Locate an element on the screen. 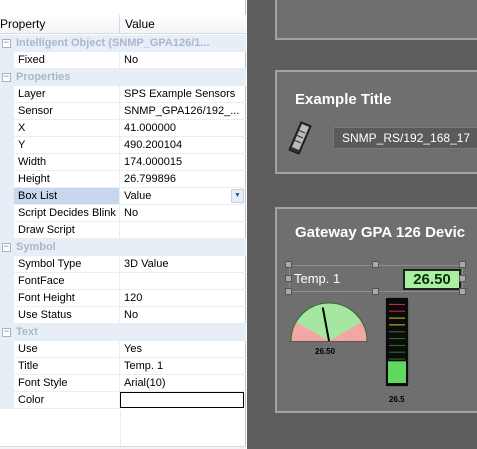 The width and height of the screenshot is (477, 449). column-splitter is located at coordinates (119, 24).